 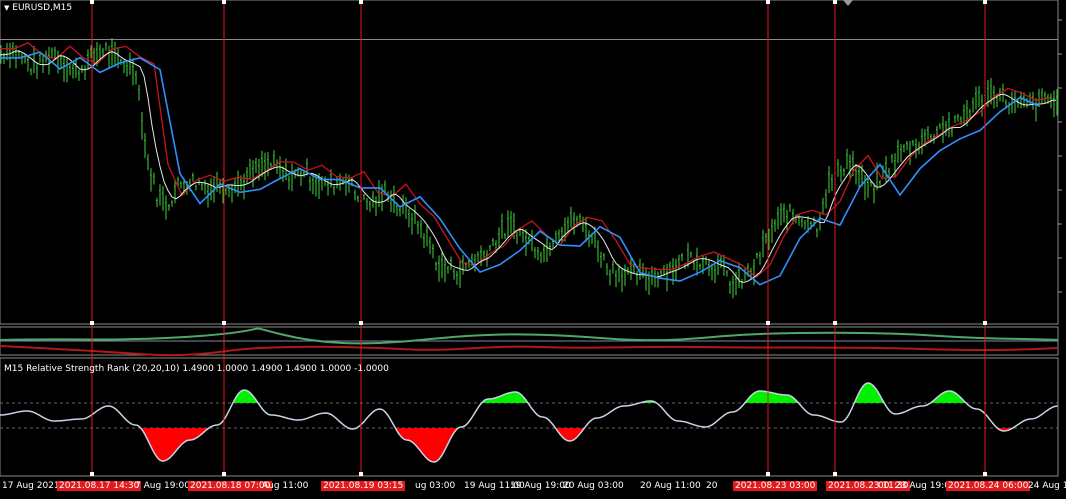 I want to click on triangle-down-icon: ▼, so click(x=6, y=8).